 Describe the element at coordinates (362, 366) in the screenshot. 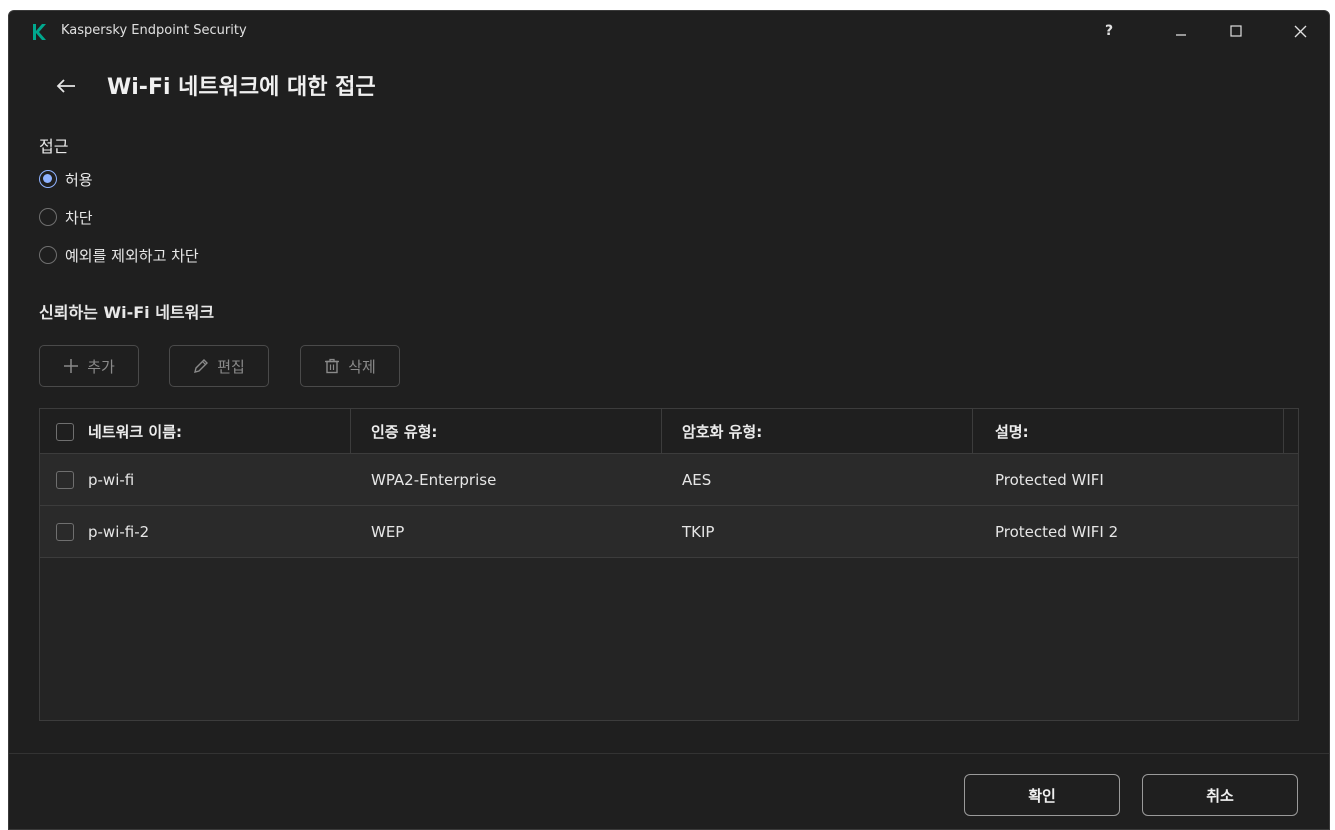

I see `delete-button-label: 삭제` at that location.